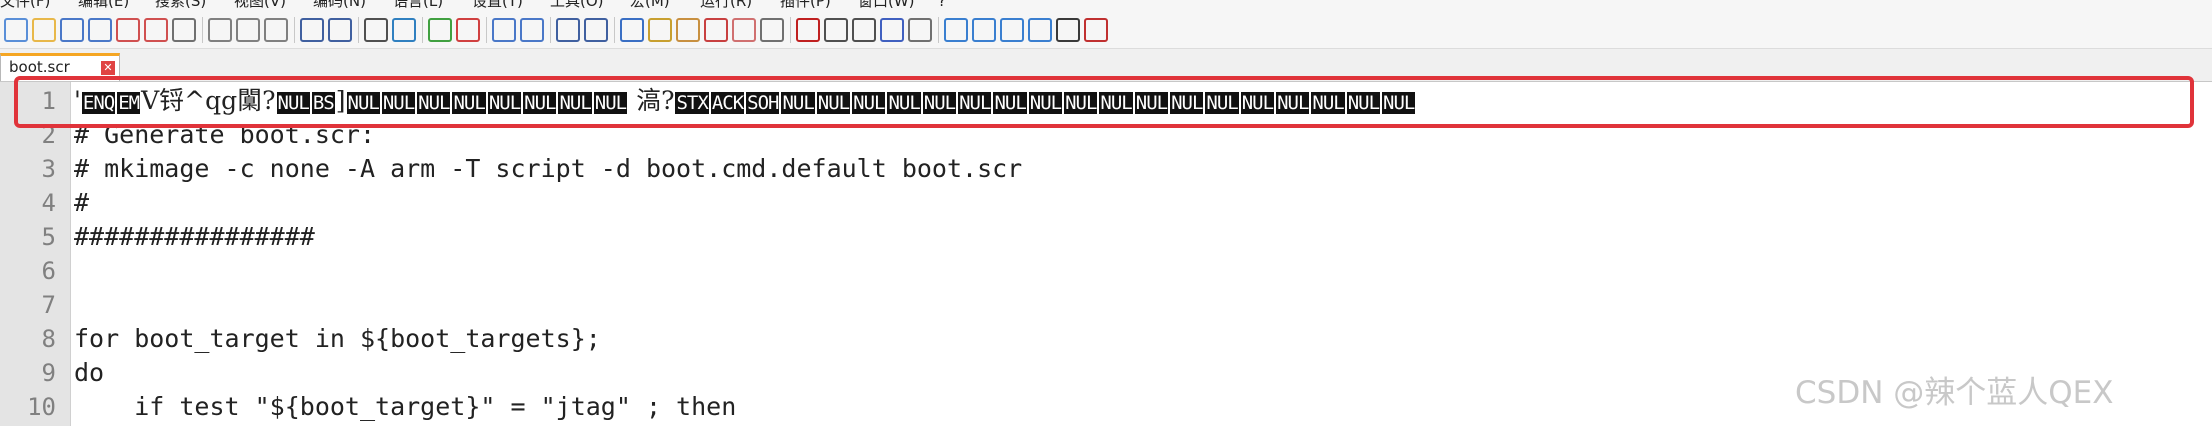 This screenshot has height=426, width=2212. What do you see at coordinates (1954, 393) in the screenshot?
I see `watermark: CSDN @辣个蓝人QEX` at bounding box center [1954, 393].